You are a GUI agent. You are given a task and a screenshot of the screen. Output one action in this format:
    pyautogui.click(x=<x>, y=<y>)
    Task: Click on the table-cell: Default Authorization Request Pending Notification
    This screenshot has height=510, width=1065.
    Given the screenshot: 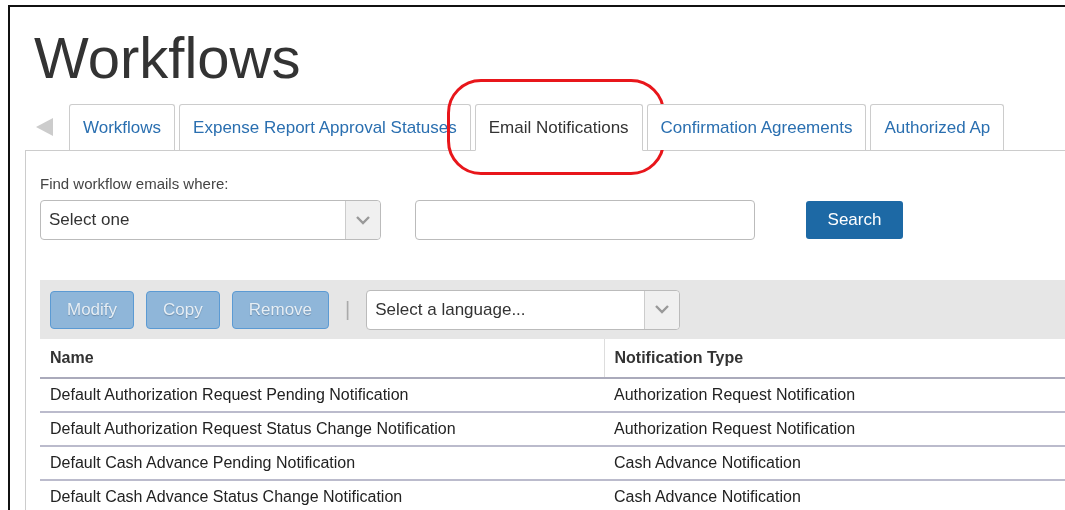 What is the action you would take?
    pyautogui.click(x=322, y=395)
    